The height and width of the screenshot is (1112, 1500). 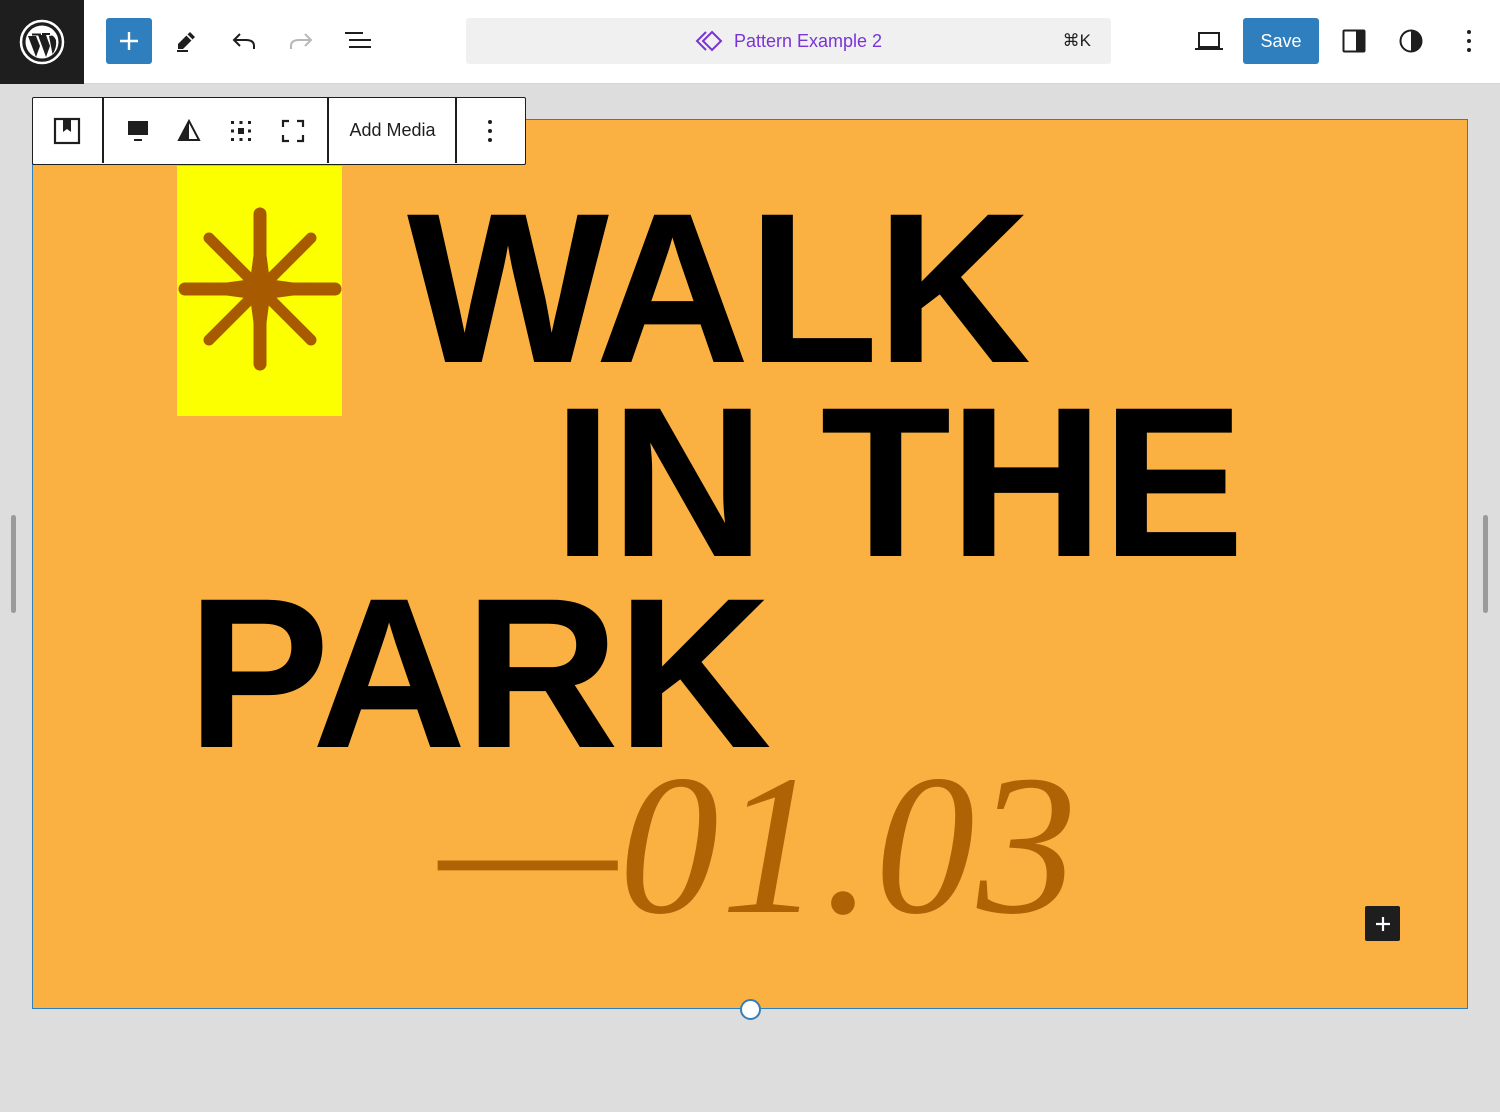 I want to click on tools-button, so click(x=186, y=41).